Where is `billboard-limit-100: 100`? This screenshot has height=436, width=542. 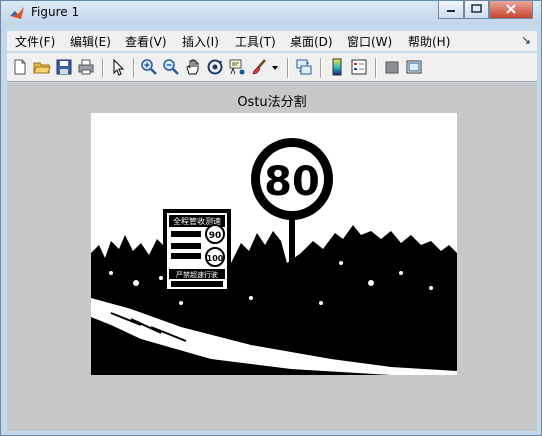 billboard-limit-100: 100 is located at coordinates (215, 258).